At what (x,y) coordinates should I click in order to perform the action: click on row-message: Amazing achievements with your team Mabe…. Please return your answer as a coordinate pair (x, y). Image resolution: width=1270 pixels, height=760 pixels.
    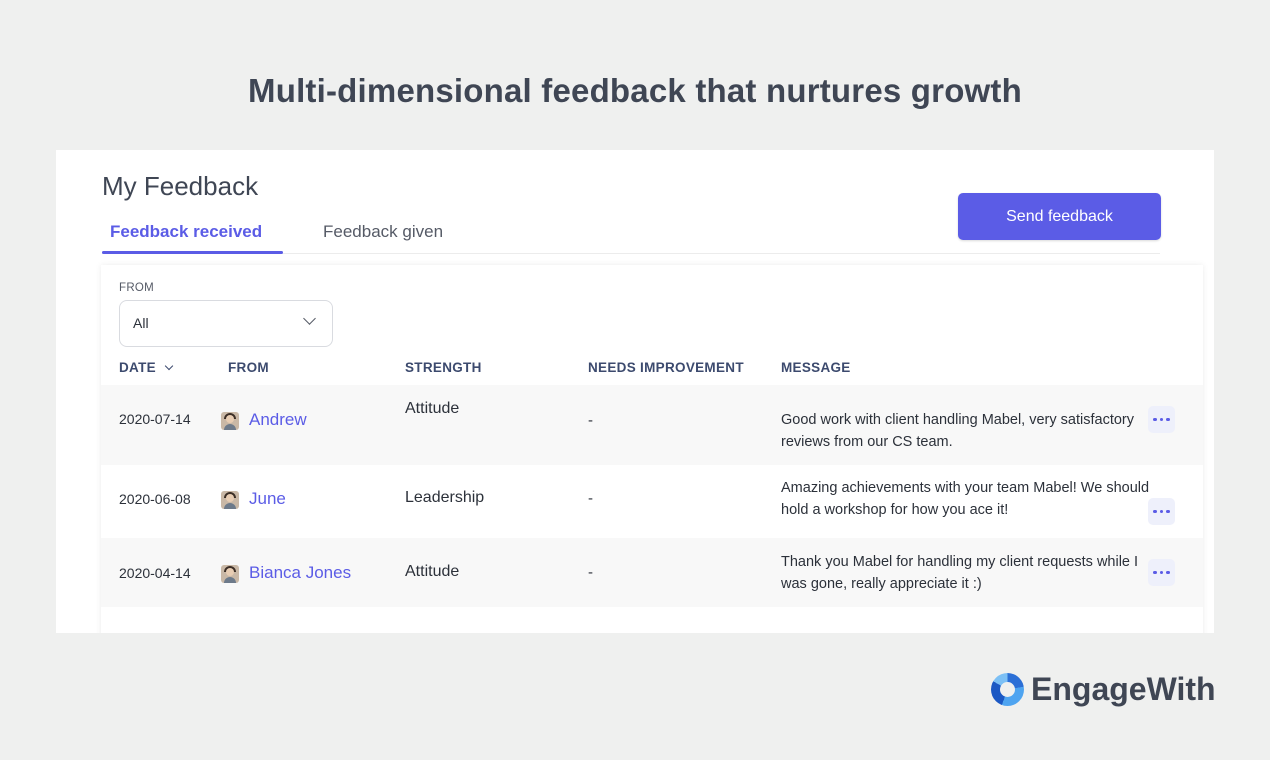
    Looking at the image, I should click on (965, 499).